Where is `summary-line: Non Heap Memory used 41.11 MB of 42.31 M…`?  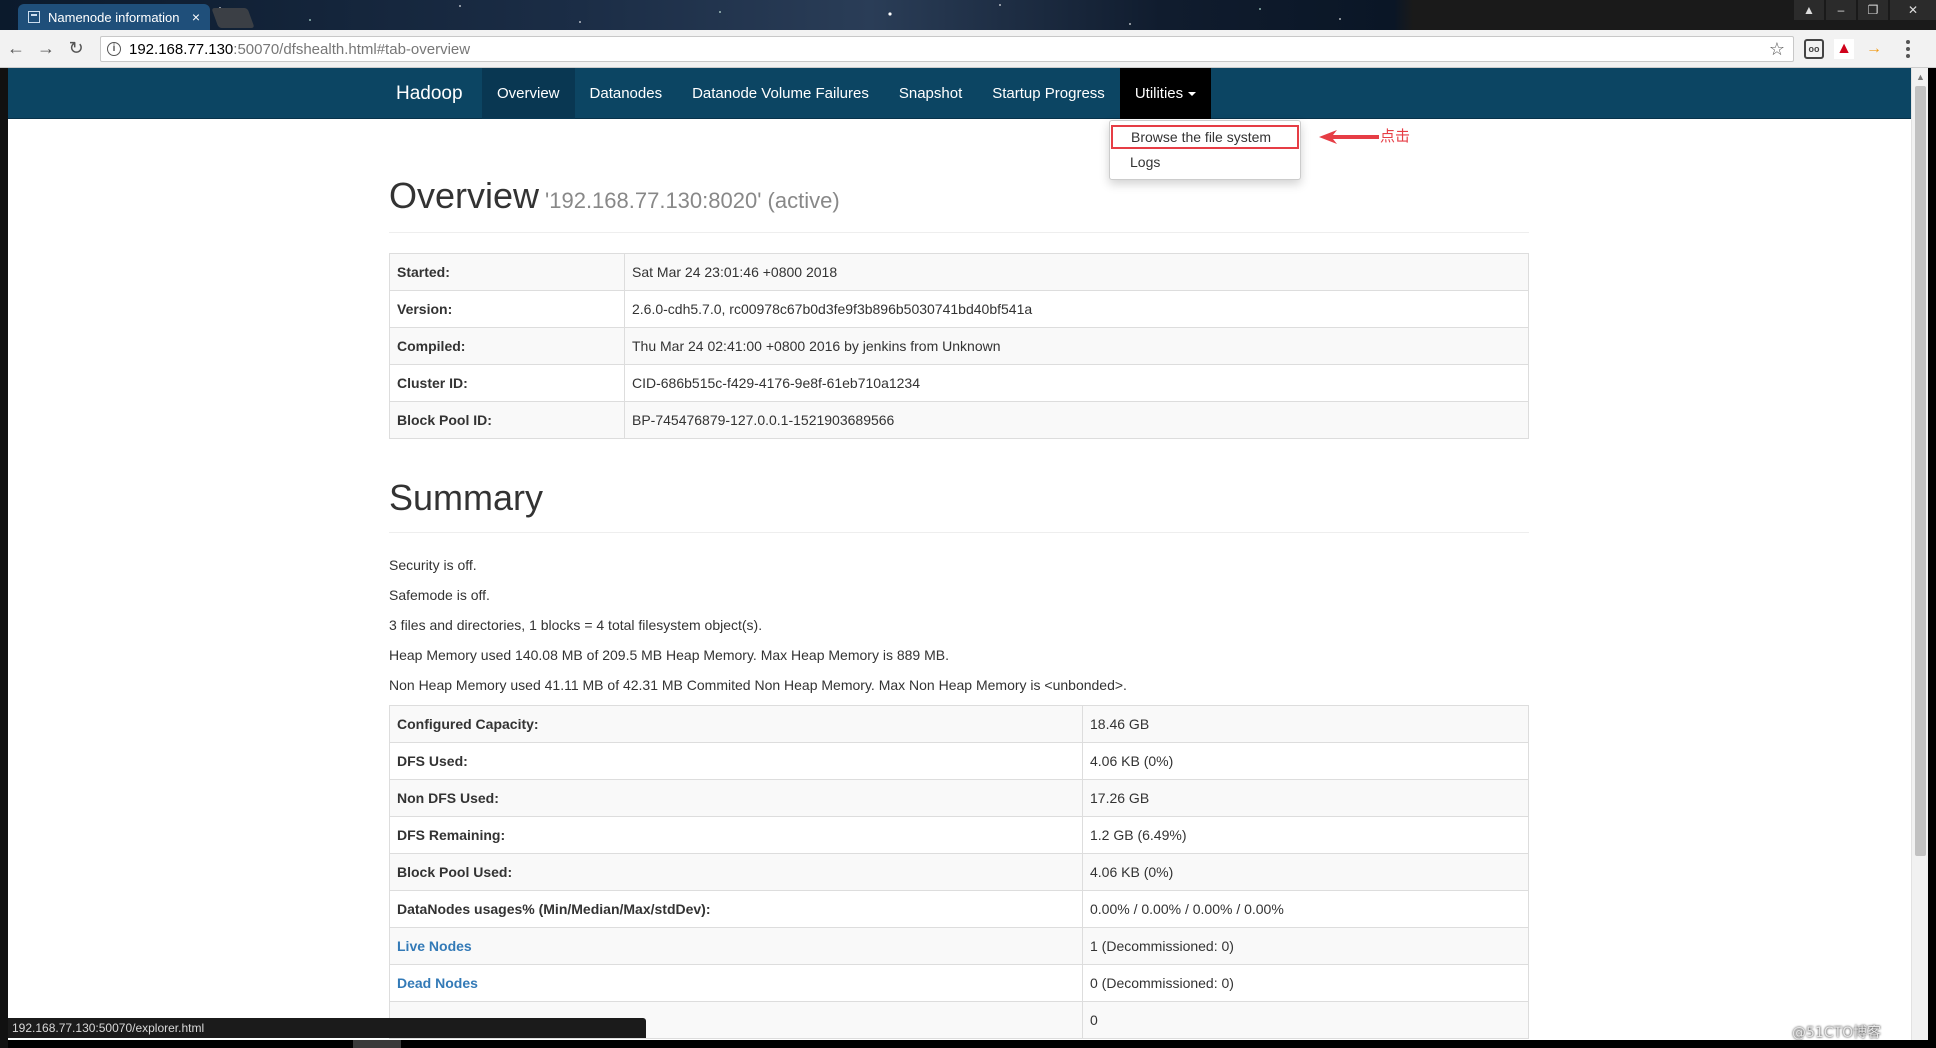
summary-line: Non Heap Memory used 41.11 MB of 42.31 M… is located at coordinates (758, 685).